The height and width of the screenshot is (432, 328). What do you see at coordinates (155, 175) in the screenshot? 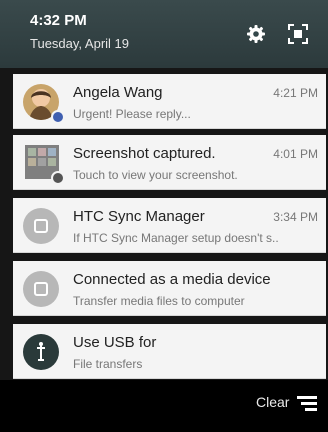
I see `notification-subtitle: Touch to view your screenshot.` at bounding box center [155, 175].